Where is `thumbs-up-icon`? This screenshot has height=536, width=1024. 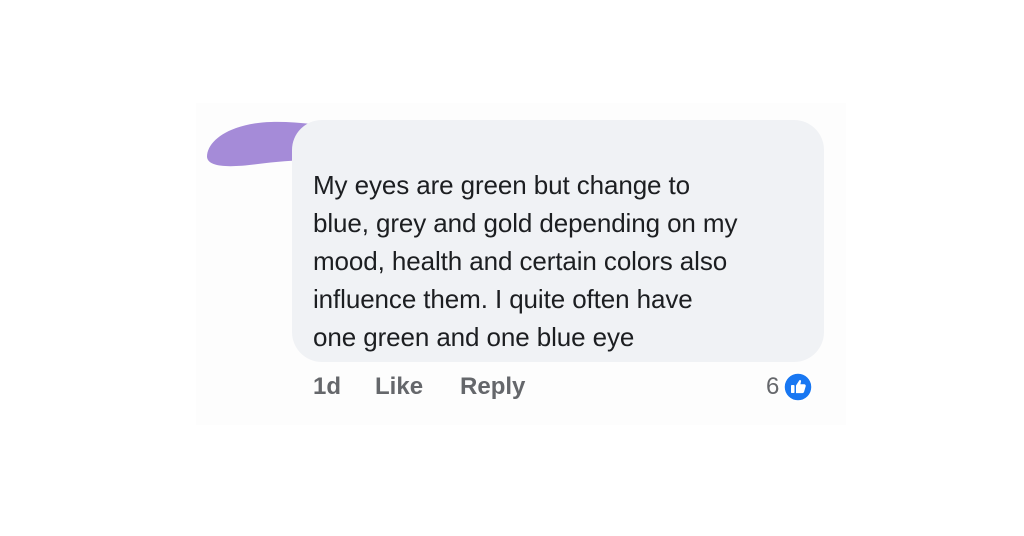
thumbs-up-icon is located at coordinates (798, 387).